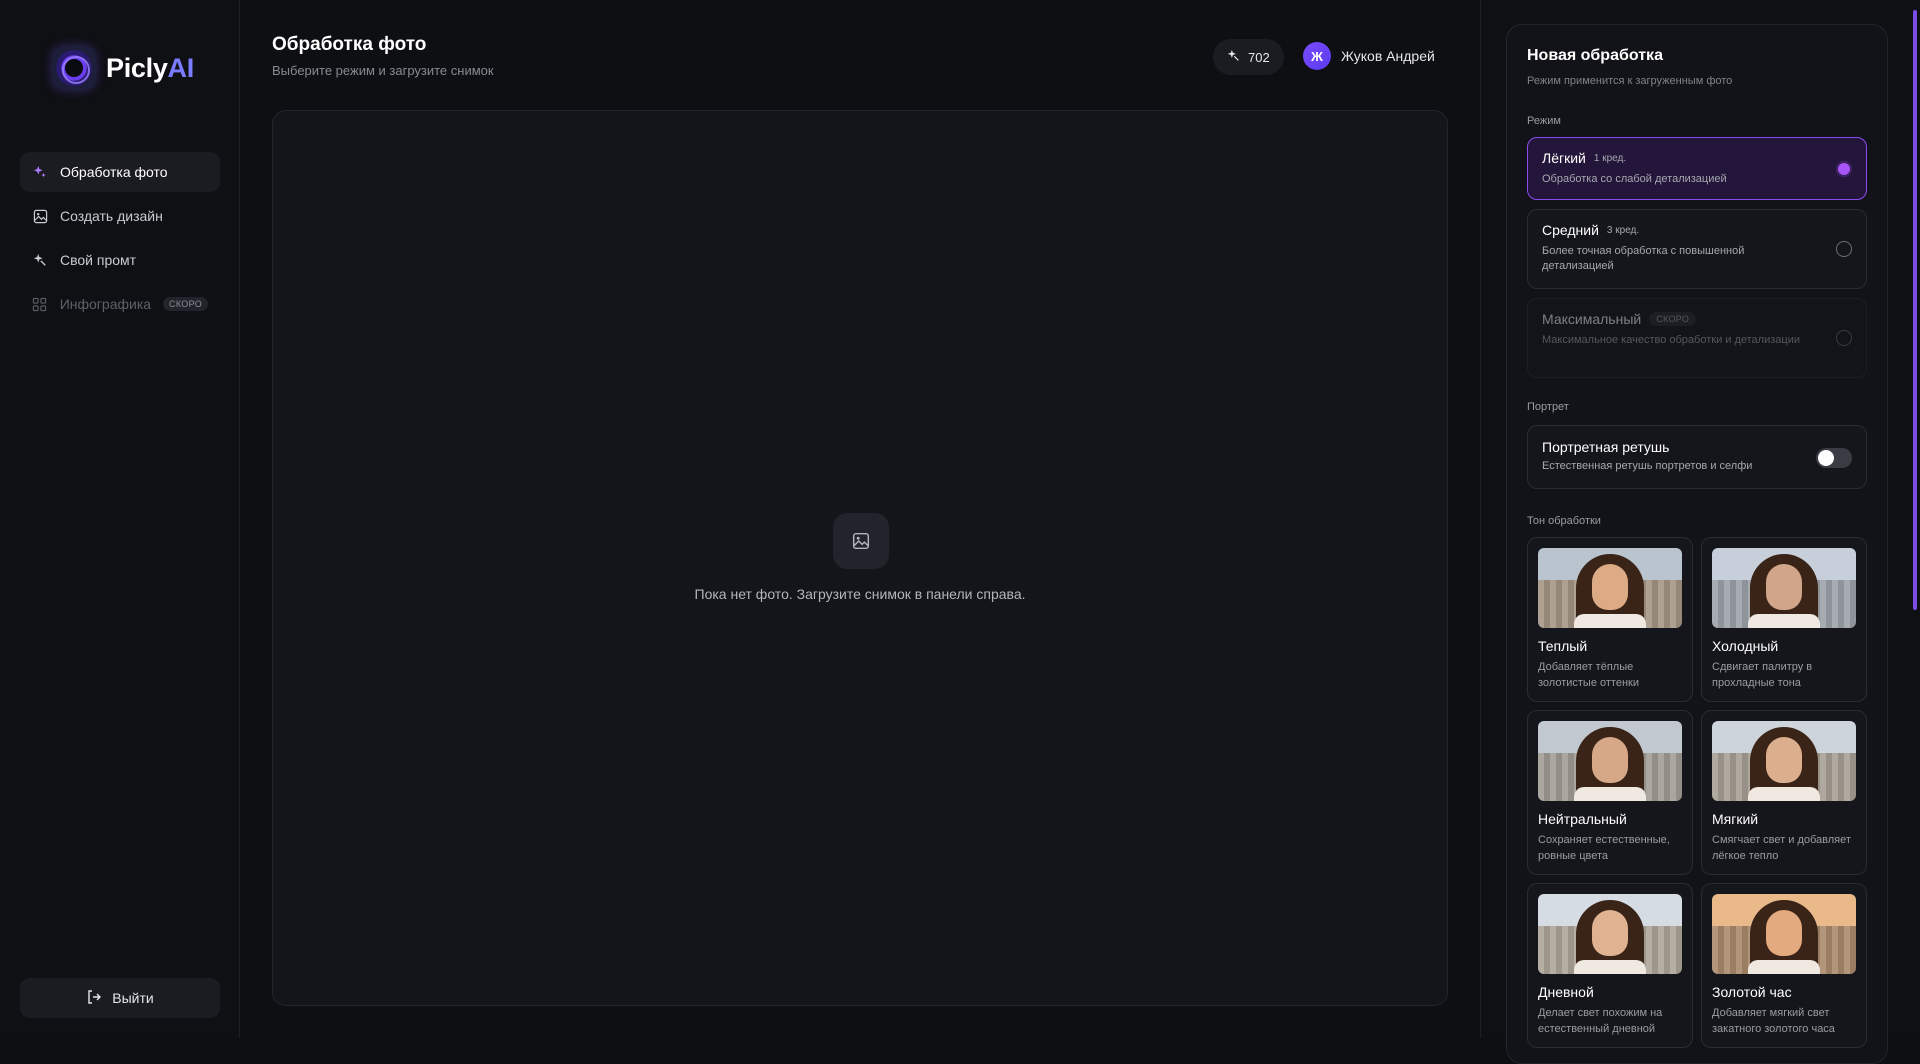  Describe the element at coordinates (1762, 675) in the screenshot. I see `tone-desc: Сдвигает палитру в прохладные тона` at that location.